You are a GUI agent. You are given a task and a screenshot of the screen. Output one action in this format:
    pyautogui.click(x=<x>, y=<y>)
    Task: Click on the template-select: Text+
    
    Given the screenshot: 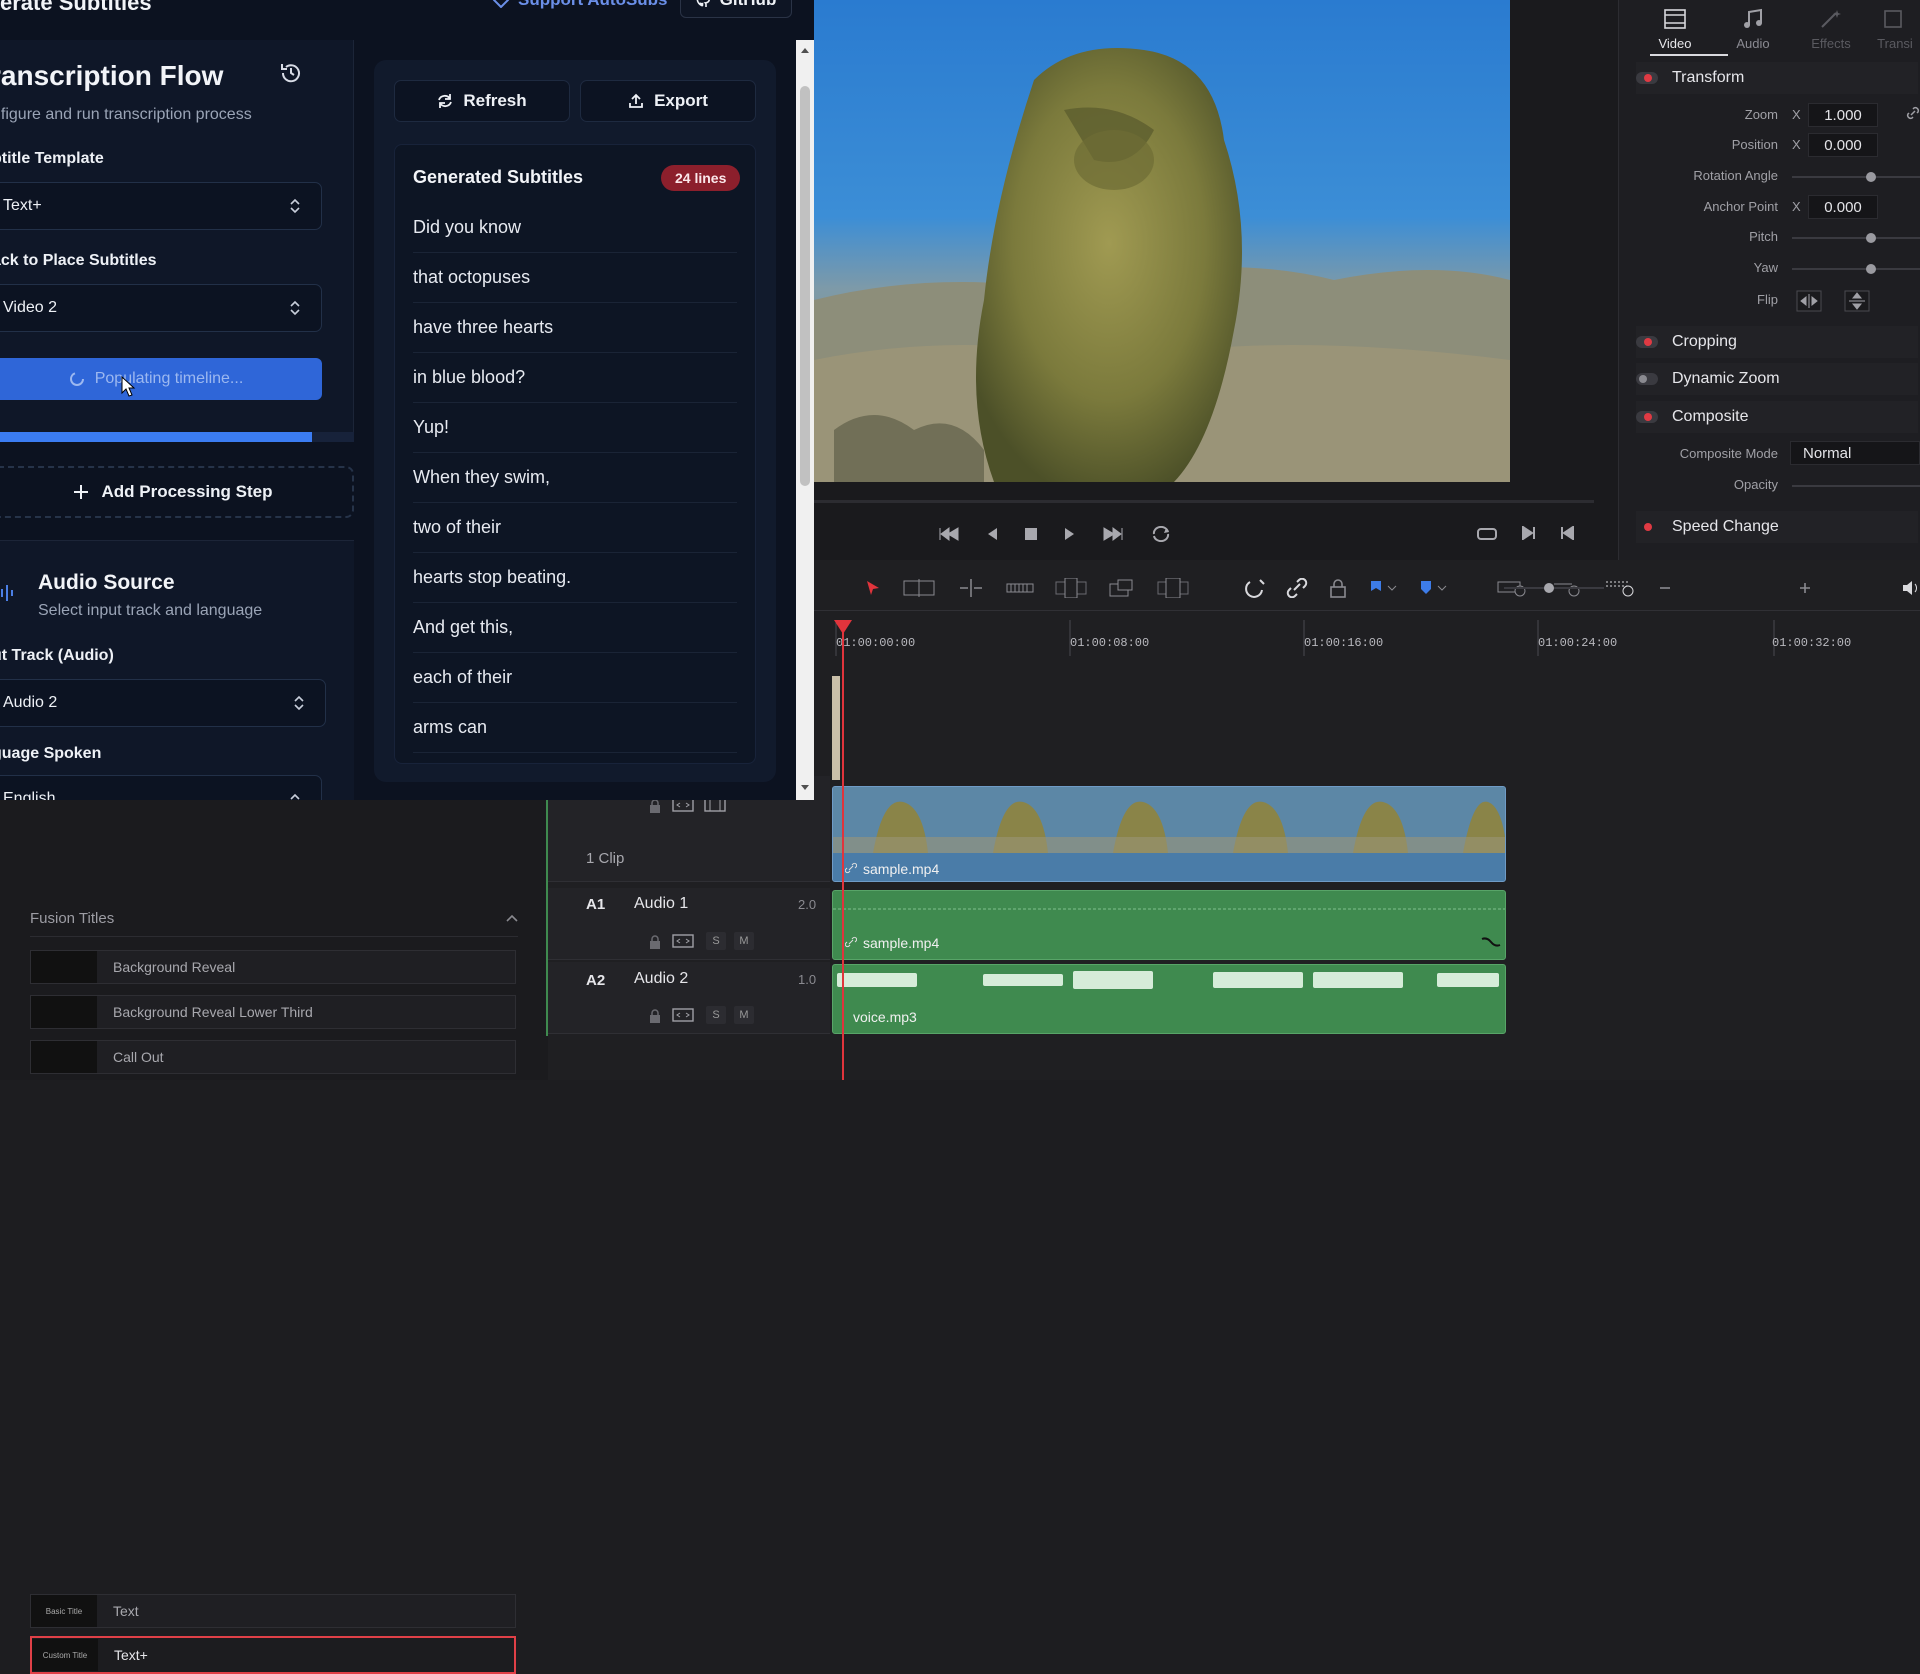 What is the action you would take?
    pyautogui.click(x=161, y=206)
    